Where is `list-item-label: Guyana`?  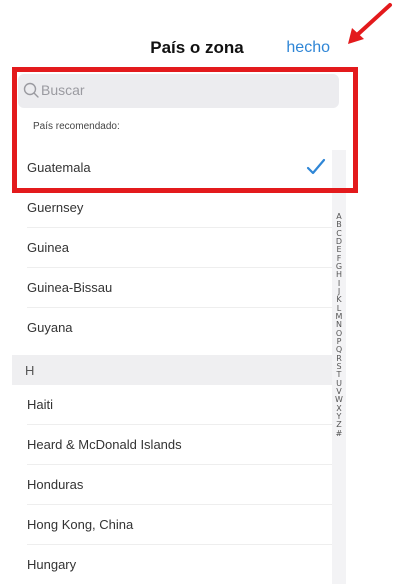
list-item-label: Guyana is located at coordinates (50, 327).